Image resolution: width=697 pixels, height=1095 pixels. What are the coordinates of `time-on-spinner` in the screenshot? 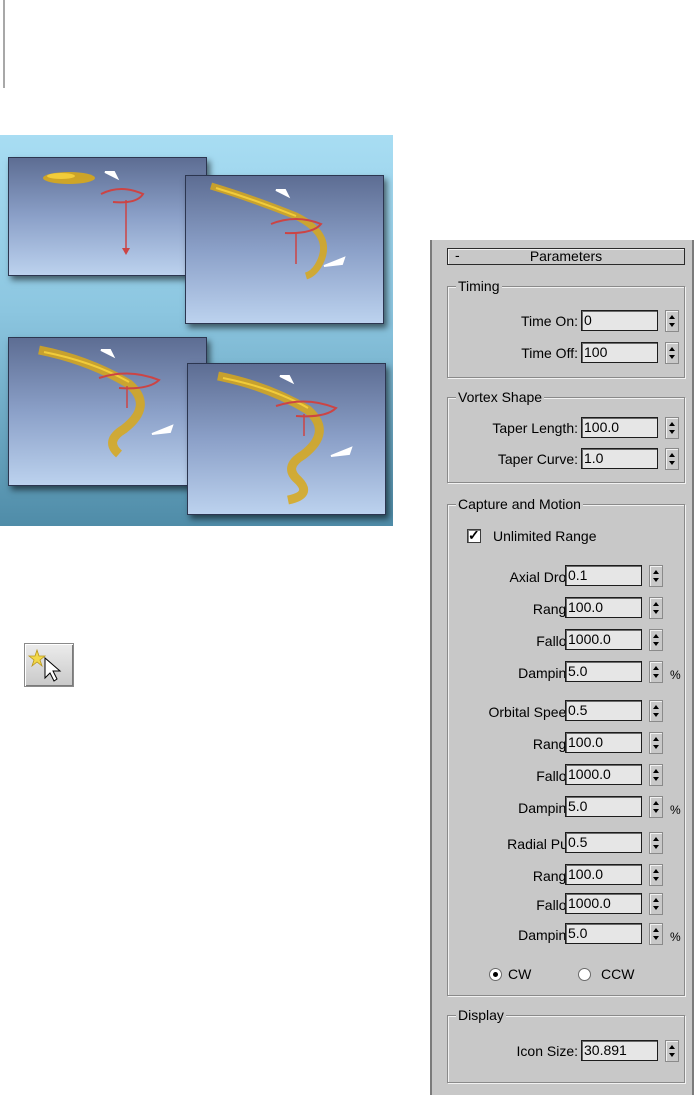 It's located at (672, 321).